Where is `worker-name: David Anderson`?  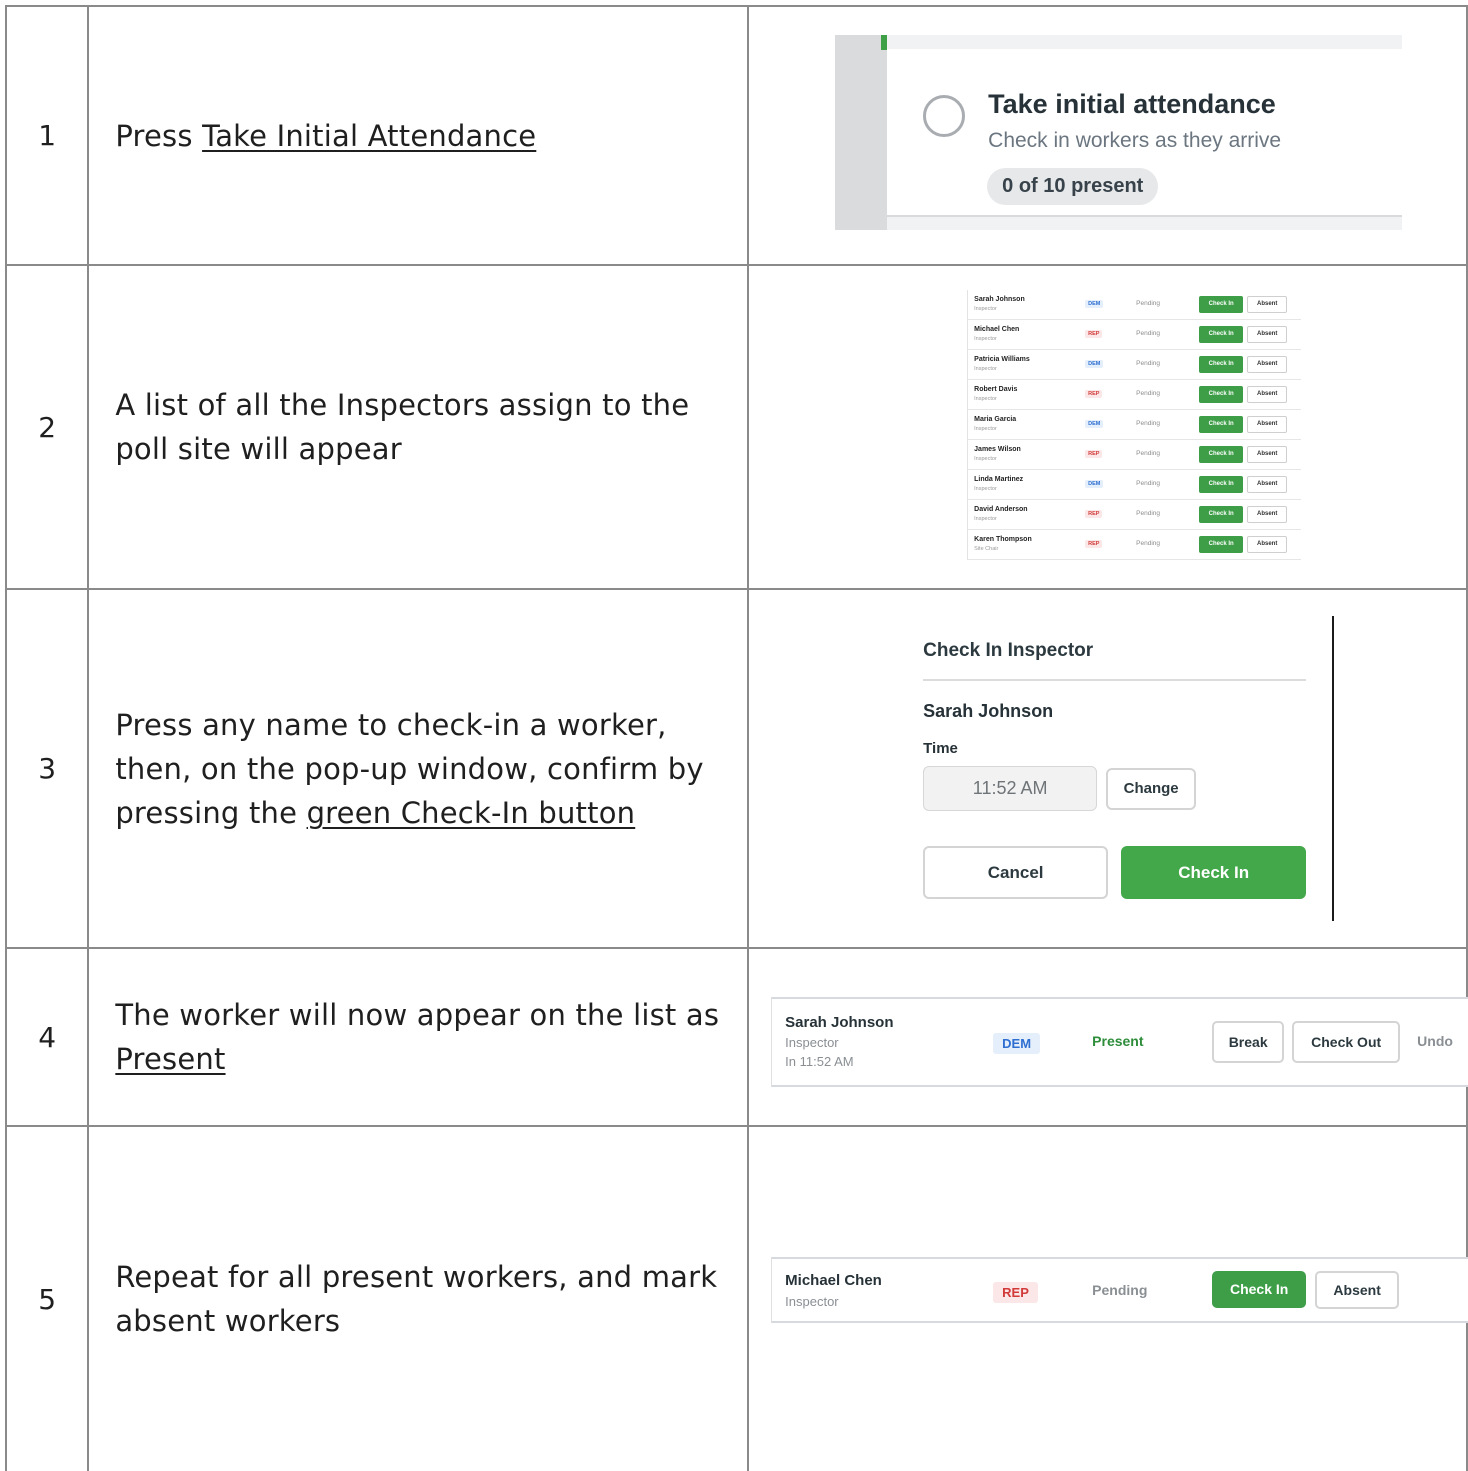 worker-name: David Anderson is located at coordinates (1001, 509).